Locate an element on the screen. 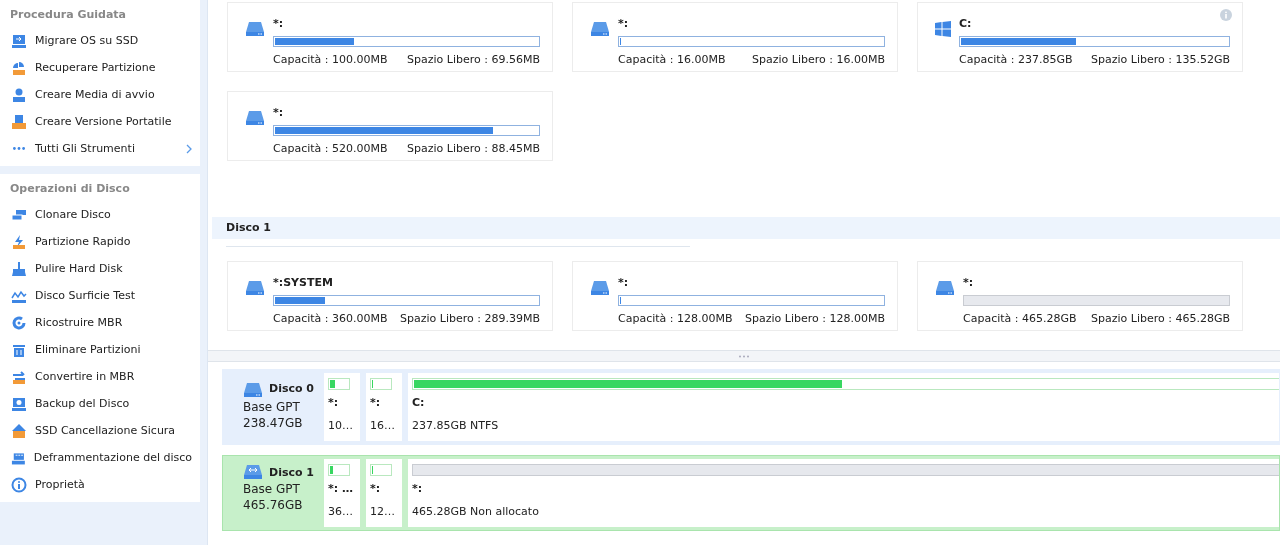 This screenshot has height=545, width=1280. partition-card: *: Capacità : 520.00MB Spazio Libero : 88.45MB is located at coordinates (390, 126).